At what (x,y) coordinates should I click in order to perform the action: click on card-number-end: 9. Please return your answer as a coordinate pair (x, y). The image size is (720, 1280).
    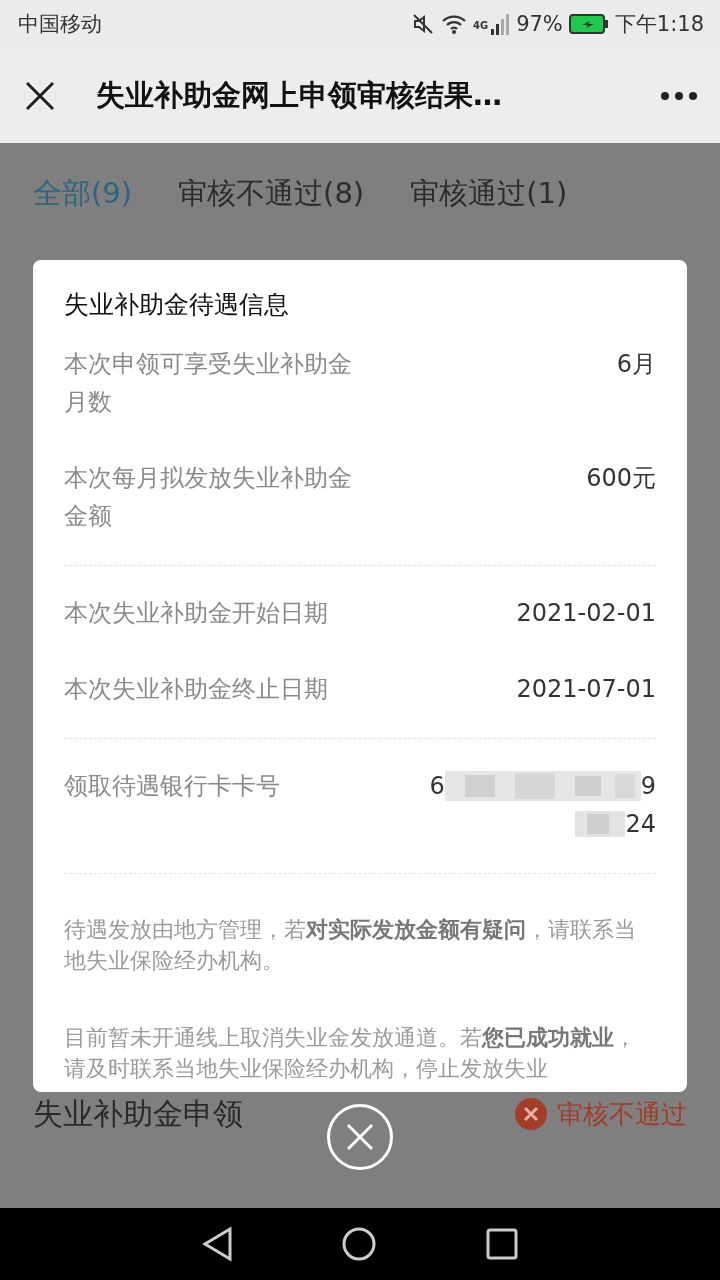
    Looking at the image, I should click on (648, 786).